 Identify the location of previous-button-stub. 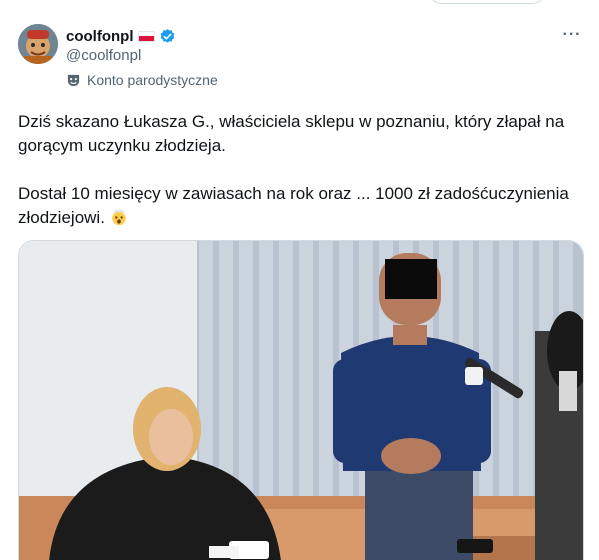
(487, 2).